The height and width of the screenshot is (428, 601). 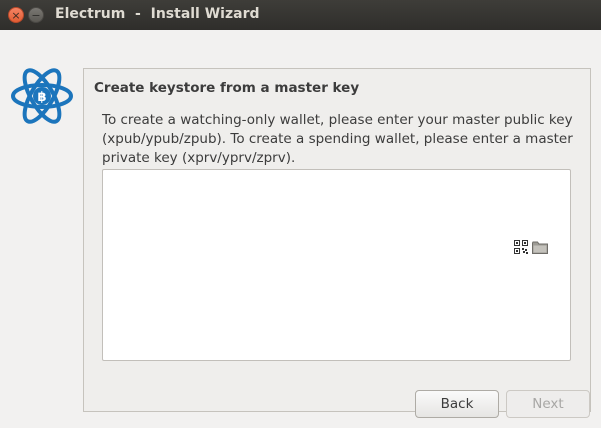 I want to click on minimize-icon: −, so click(x=36, y=15).